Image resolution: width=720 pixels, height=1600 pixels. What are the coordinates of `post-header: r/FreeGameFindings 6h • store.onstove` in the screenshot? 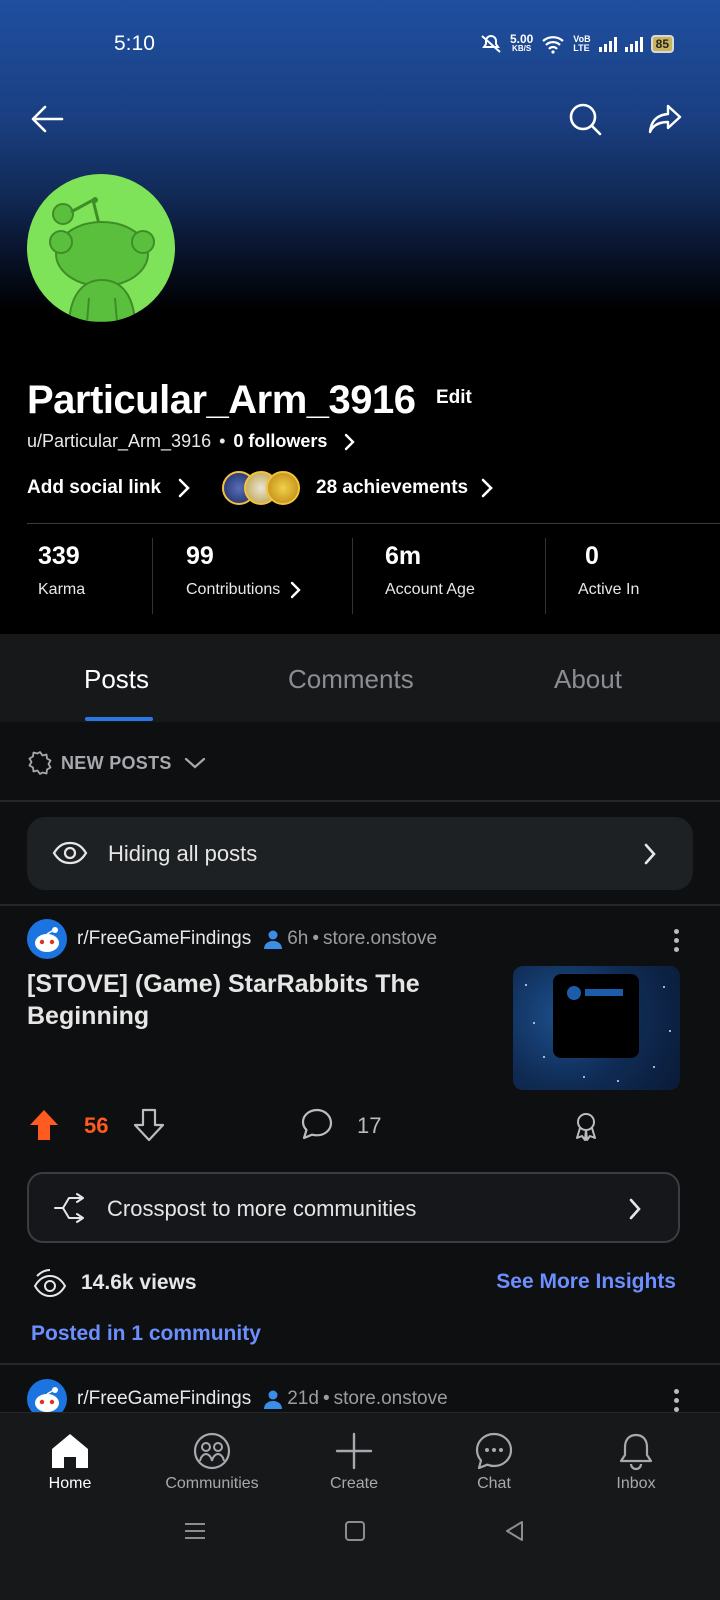 It's located at (232, 939).